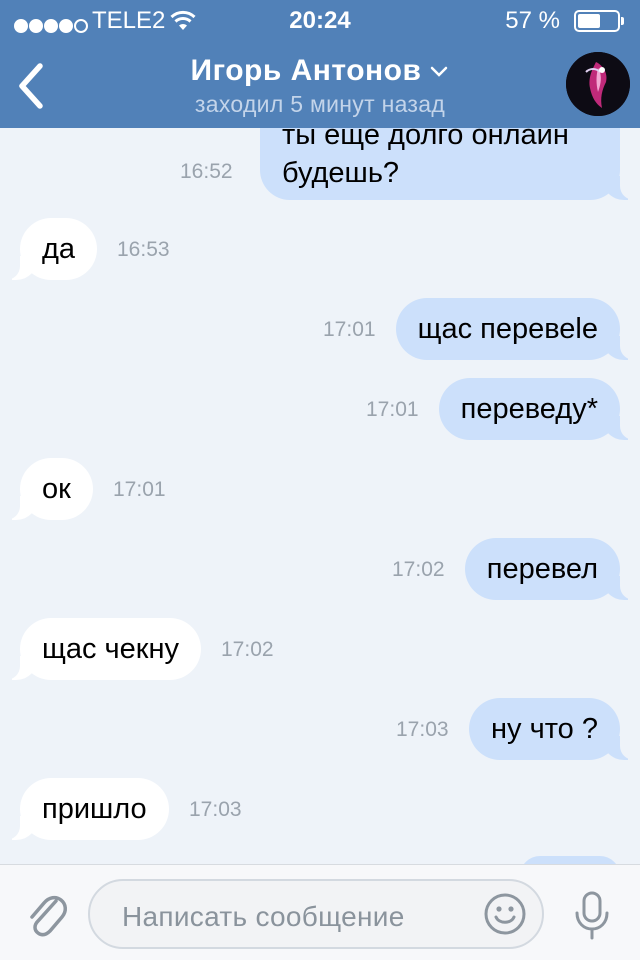  I want to click on message-input-placeholder: Написать сообщение, so click(263, 916).